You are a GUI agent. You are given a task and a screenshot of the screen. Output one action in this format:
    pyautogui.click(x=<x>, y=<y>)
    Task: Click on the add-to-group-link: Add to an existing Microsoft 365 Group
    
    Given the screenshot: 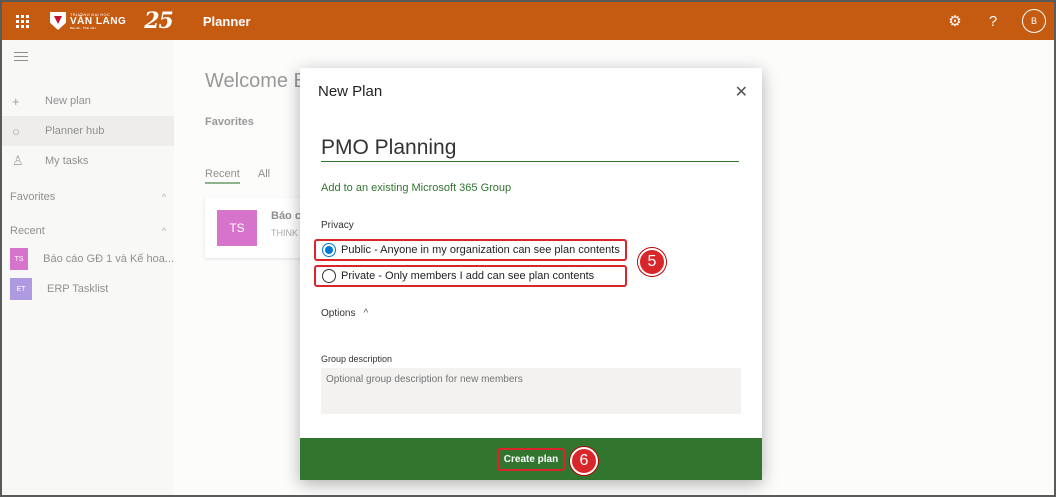 What is the action you would take?
    pyautogui.click(x=416, y=188)
    